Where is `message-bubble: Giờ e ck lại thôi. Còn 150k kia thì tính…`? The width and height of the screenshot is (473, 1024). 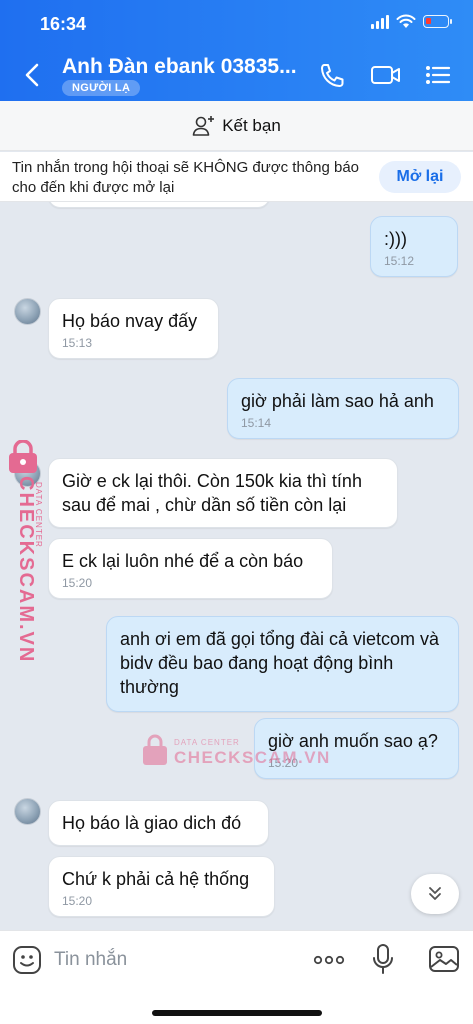 message-bubble: Giờ e ck lại thôi. Còn 150k kia thì tính… is located at coordinates (223, 493).